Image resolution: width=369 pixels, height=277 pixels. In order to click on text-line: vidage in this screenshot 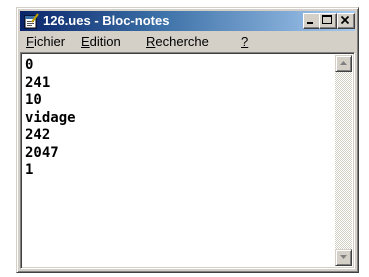, I will do `click(50, 117)`.